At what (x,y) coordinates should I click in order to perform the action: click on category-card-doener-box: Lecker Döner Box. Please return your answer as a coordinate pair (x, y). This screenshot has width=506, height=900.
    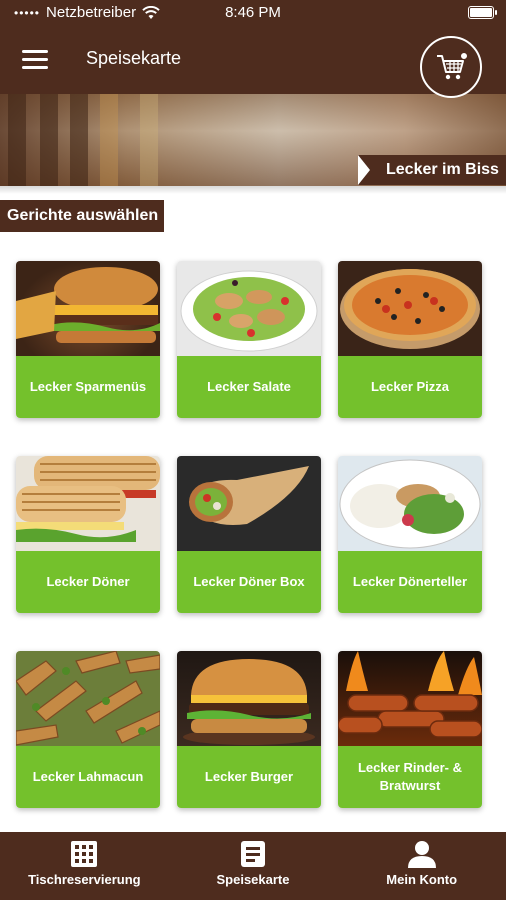
    Looking at the image, I should click on (249, 534).